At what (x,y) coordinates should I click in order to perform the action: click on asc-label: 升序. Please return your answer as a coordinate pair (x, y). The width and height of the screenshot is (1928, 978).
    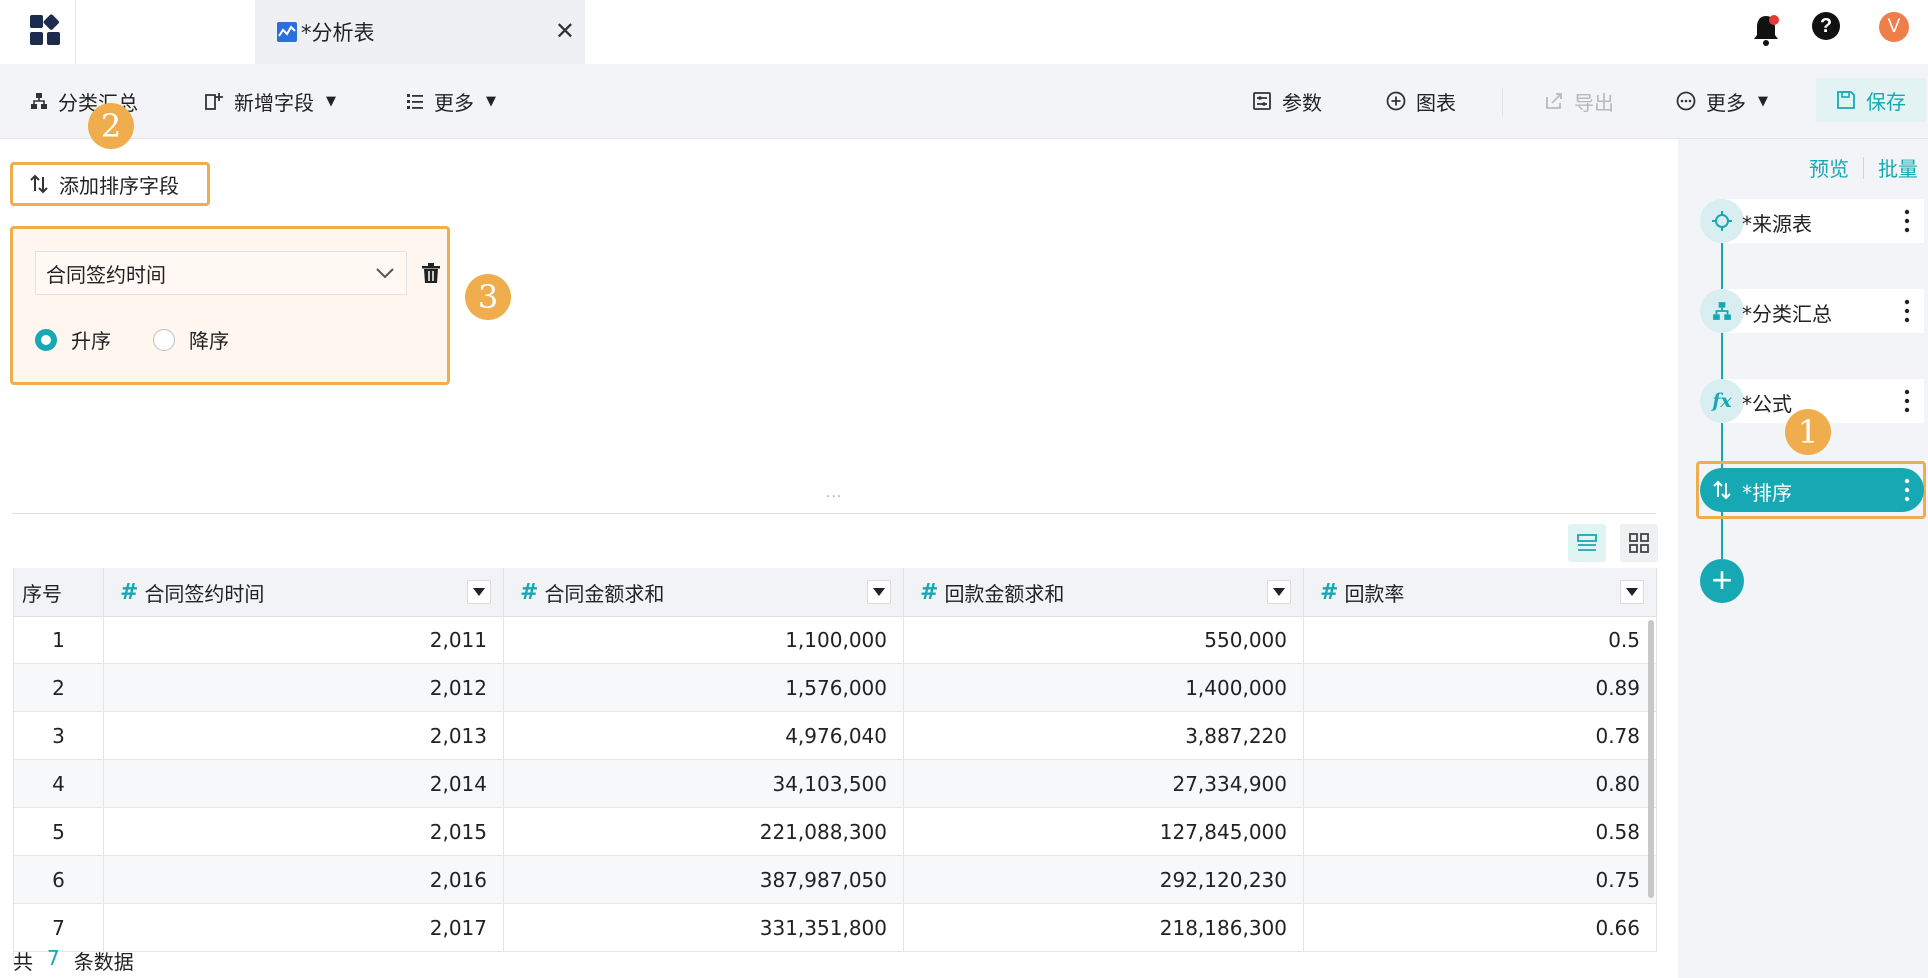
    Looking at the image, I should click on (91, 339).